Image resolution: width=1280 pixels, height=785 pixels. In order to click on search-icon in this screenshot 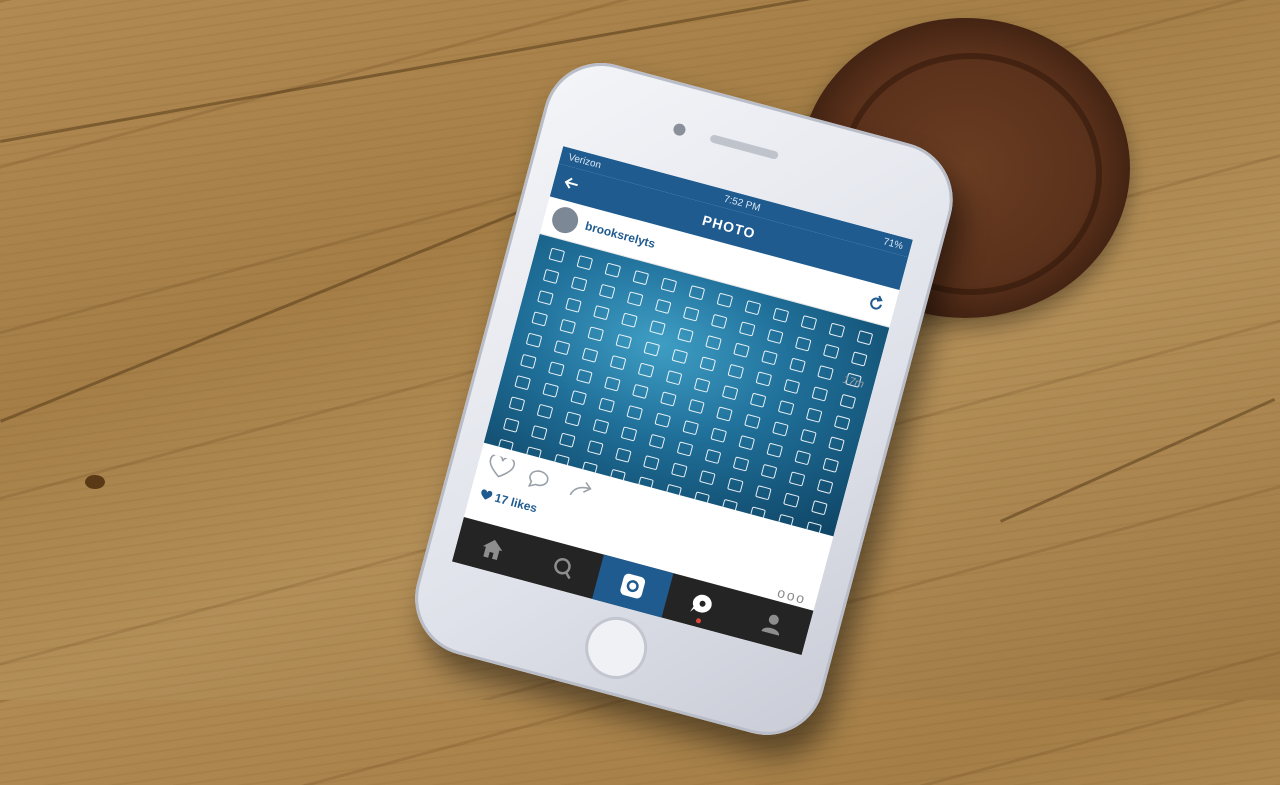, I will do `click(562, 568)`.